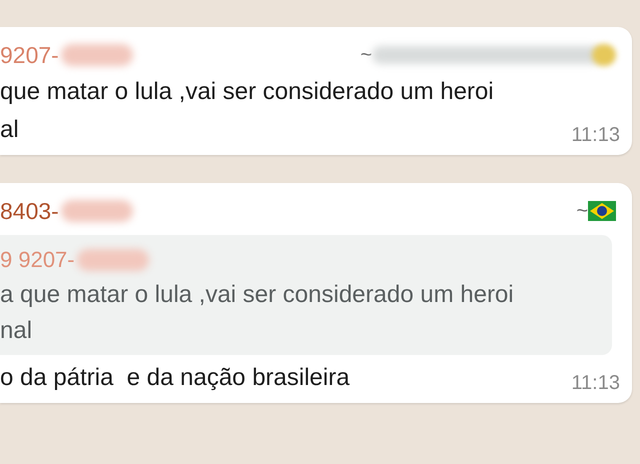  What do you see at coordinates (257, 295) in the screenshot?
I see `quoted-text-line: a que matar o lula ,vai ser considerado um heroi` at bounding box center [257, 295].